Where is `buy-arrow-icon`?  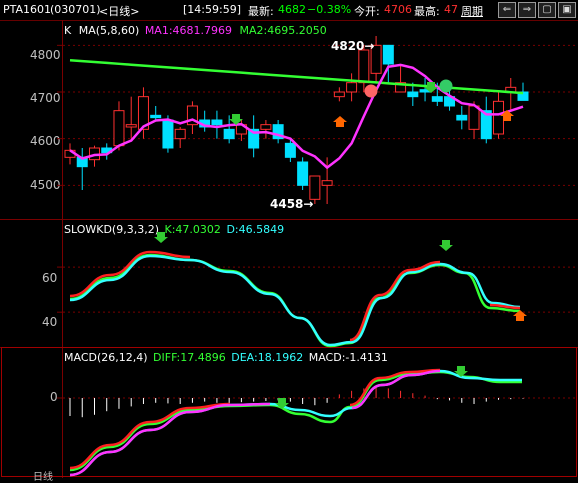
buy-arrow-icon is located at coordinates (340, 121).